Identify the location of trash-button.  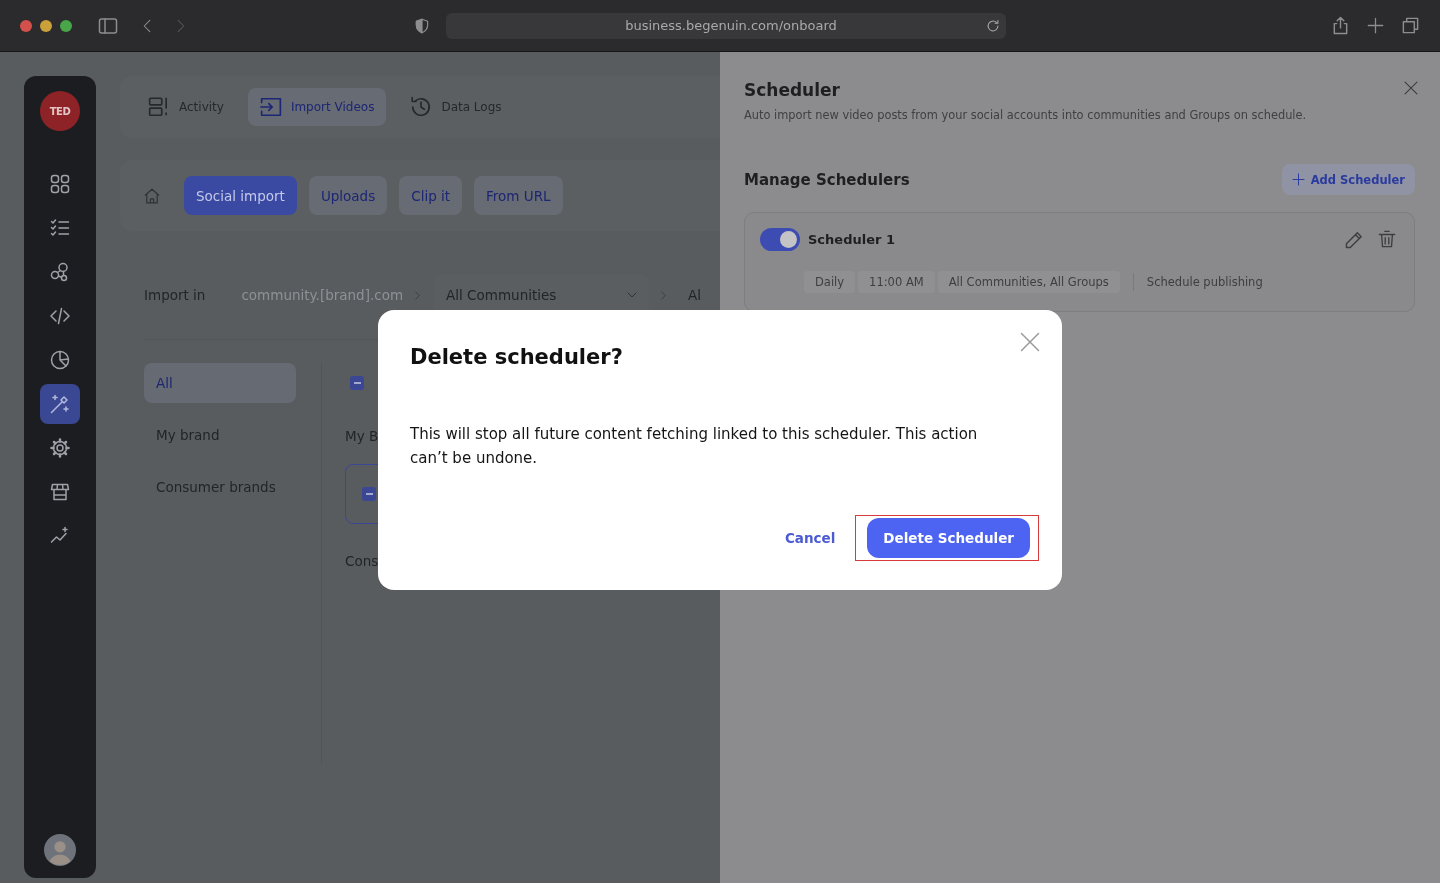
(1387, 239).